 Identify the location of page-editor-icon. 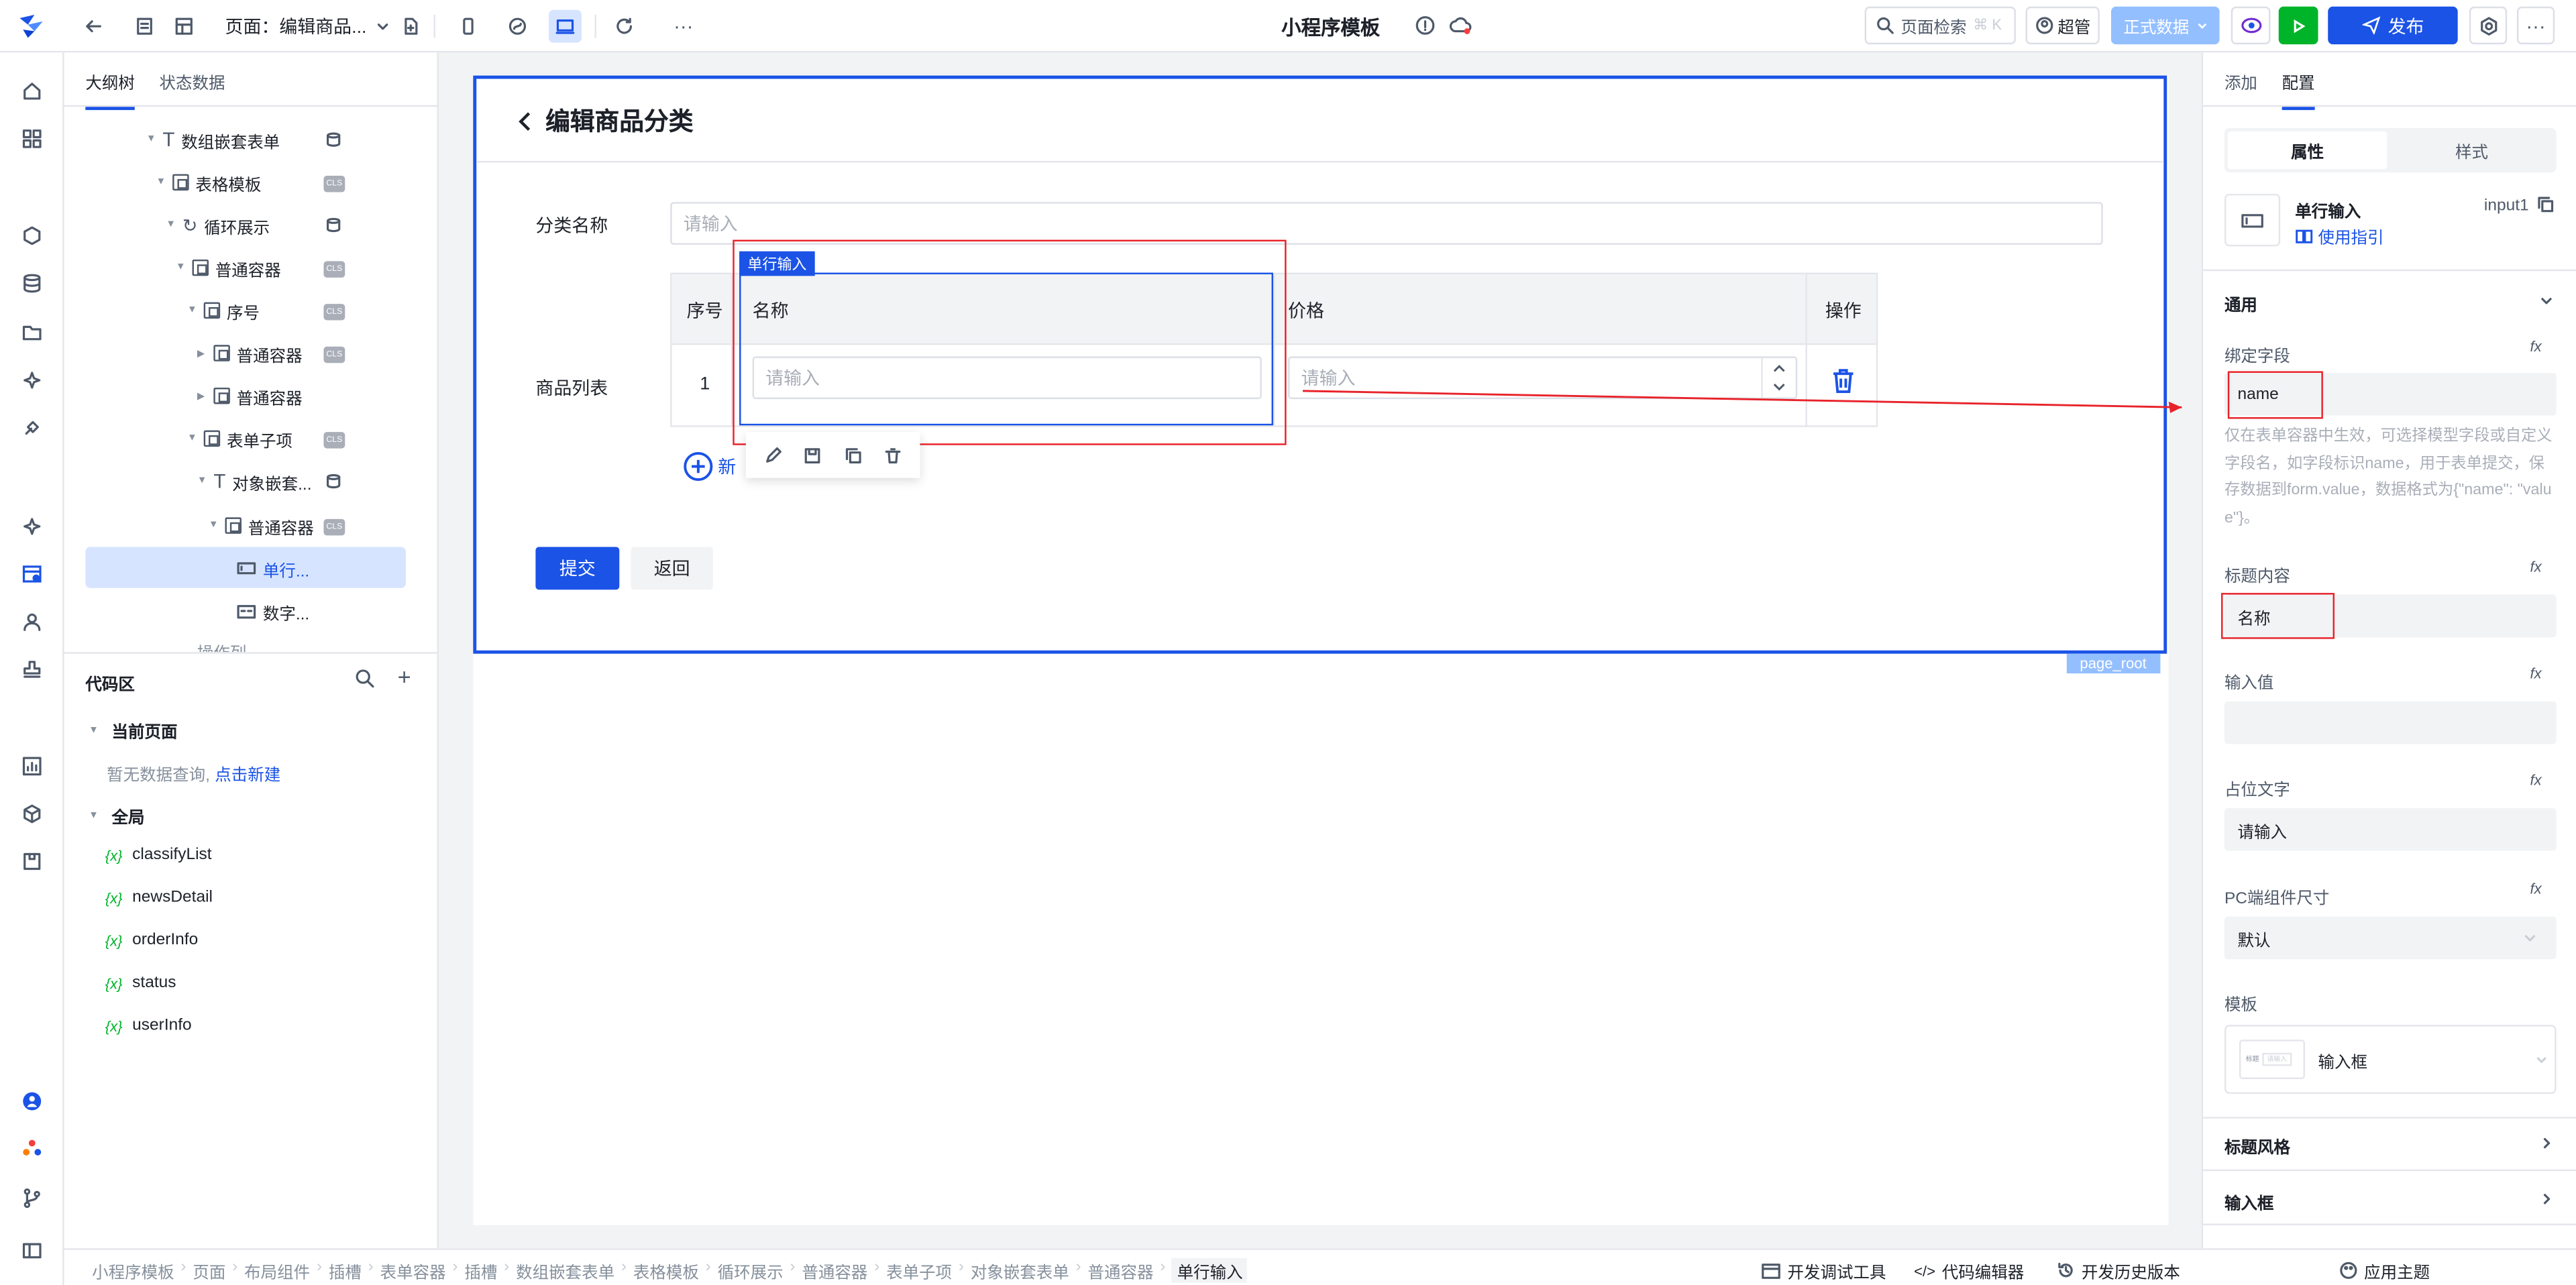
(32, 574).